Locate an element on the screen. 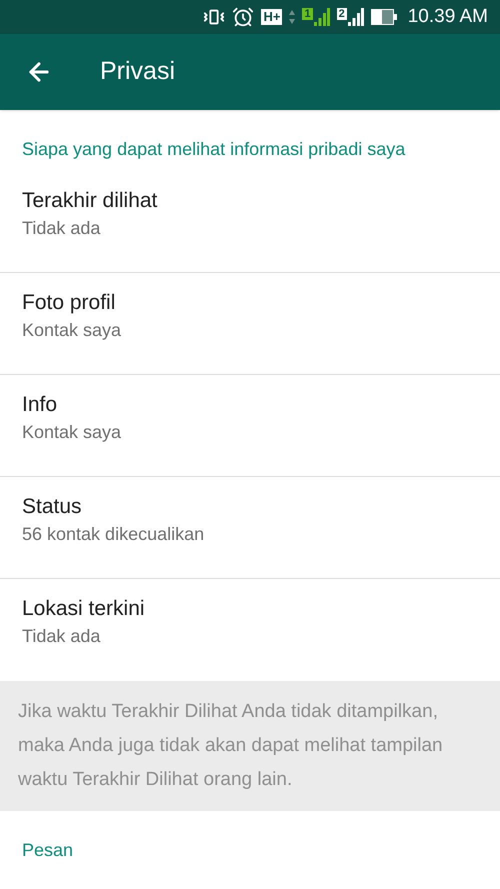 Image resolution: width=500 pixels, height=889 pixels. alarm-icon is located at coordinates (243, 17).